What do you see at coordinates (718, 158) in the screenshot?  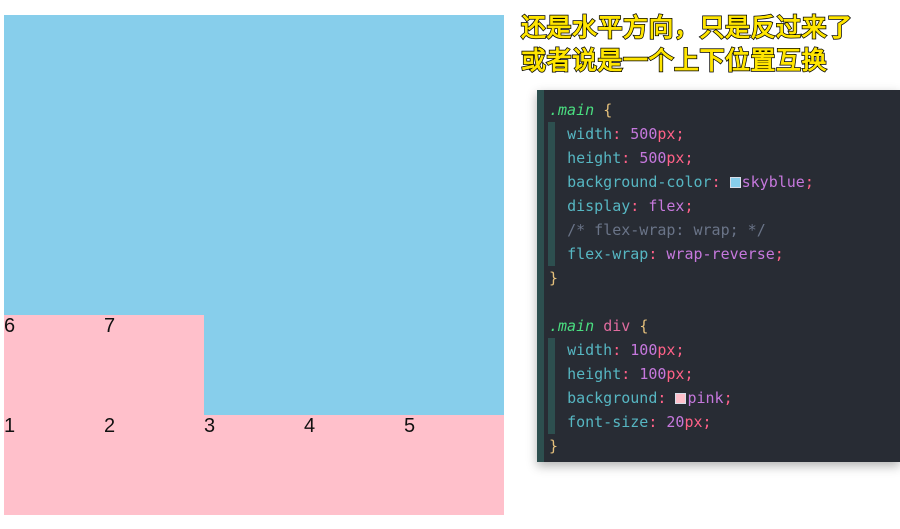 I see `code-line: height: 500px;` at bounding box center [718, 158].